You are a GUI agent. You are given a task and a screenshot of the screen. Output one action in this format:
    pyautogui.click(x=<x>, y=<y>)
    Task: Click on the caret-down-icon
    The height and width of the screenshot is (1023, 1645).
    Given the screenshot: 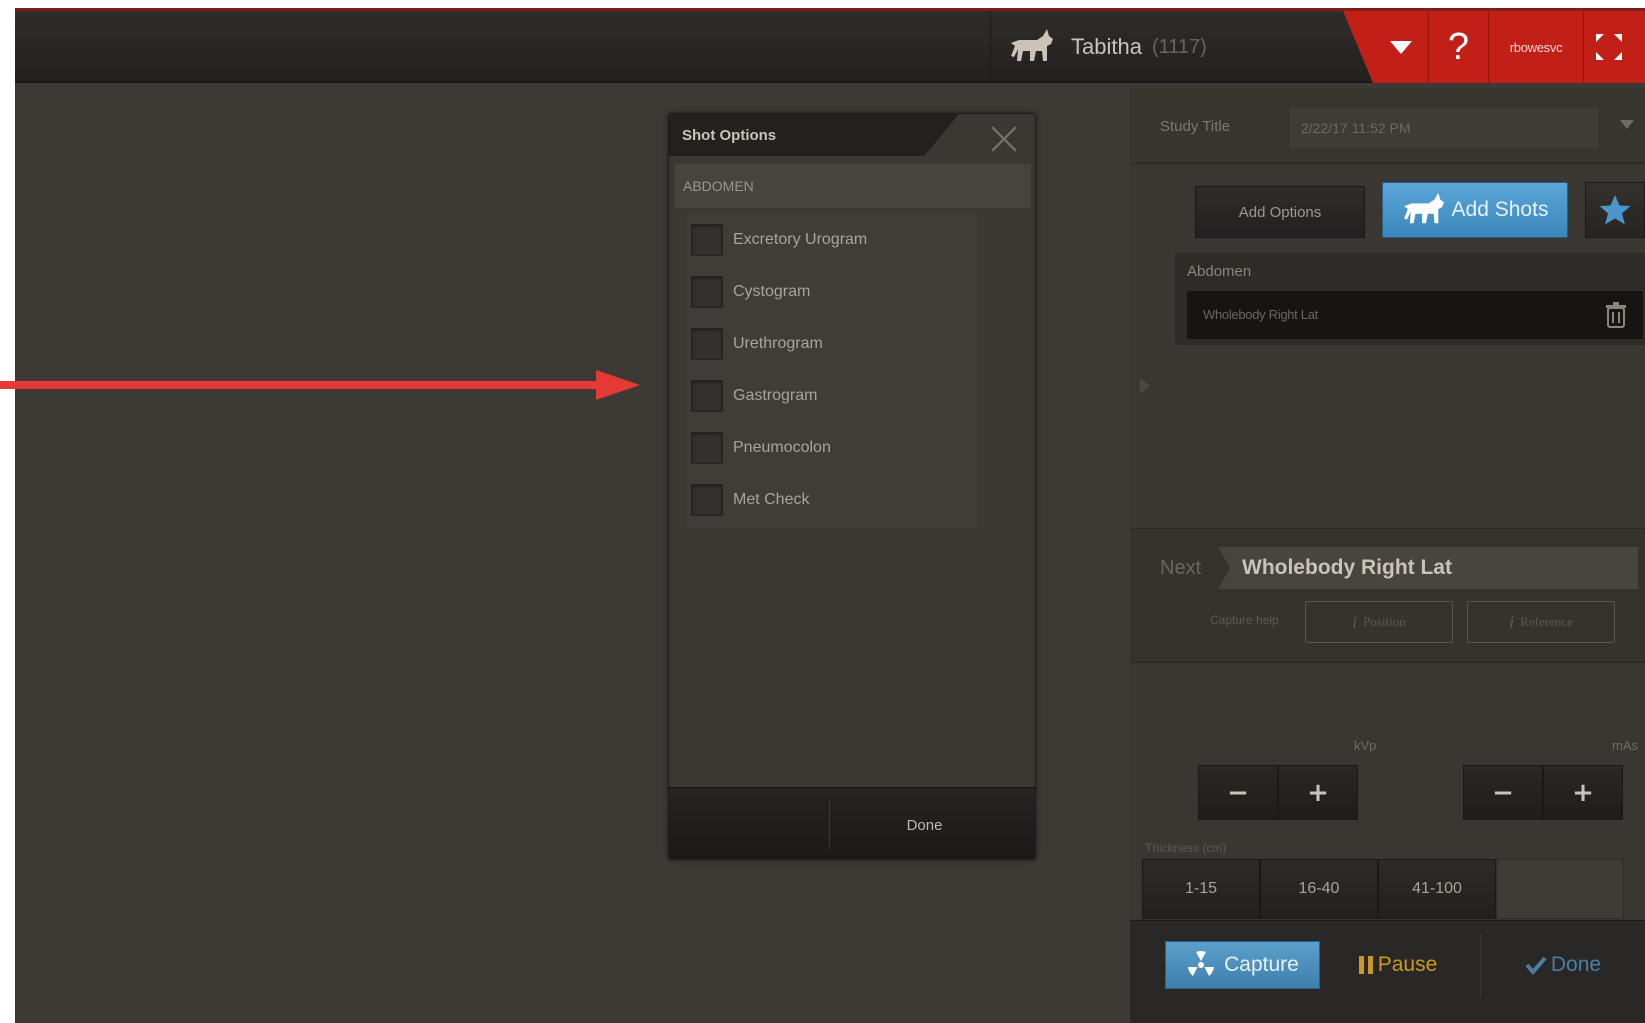 What is the action you would take?
    pyautogui.click(x=1400, y=47)
    